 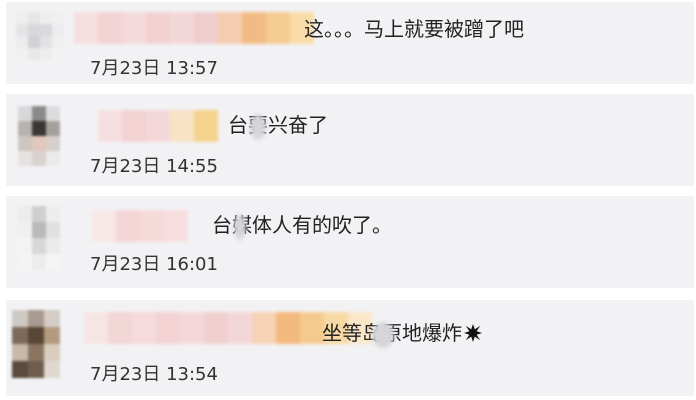 I want to click on comment-text: 台要兴奋了, so click(x=278, y=125).